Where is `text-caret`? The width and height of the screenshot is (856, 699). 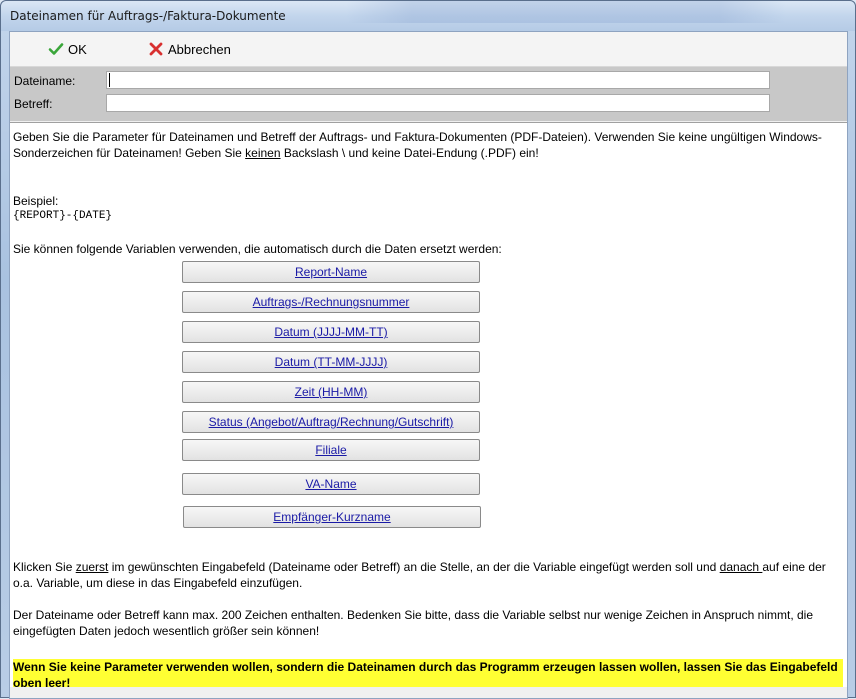 text-caret is located at coordinates (109, 80).